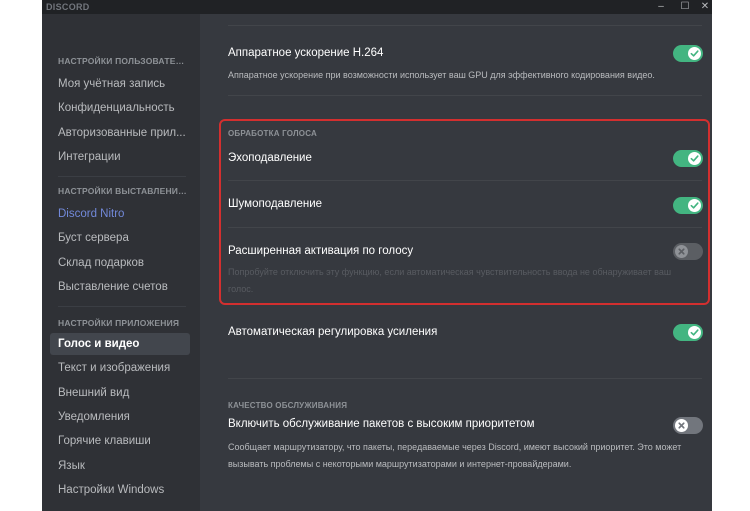 This screenshot has height=511, width=750. I want to click on sidebar-header-user-settings: НАСТРОЙКИ ПОЛЬЗОВАТЕЛЯ, so click(123, 61).